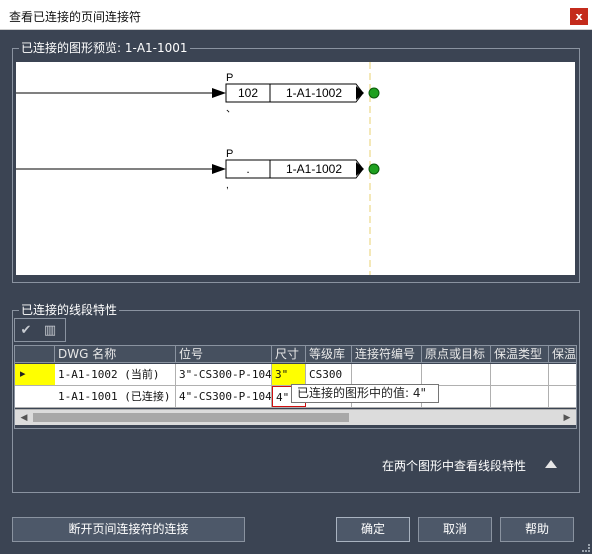 This screenshot has height=554, width=592. What do you see at coordinates (191, 417) in the screenshot?
I see `scrollbar-thumb` at bounding box center [191, 417].